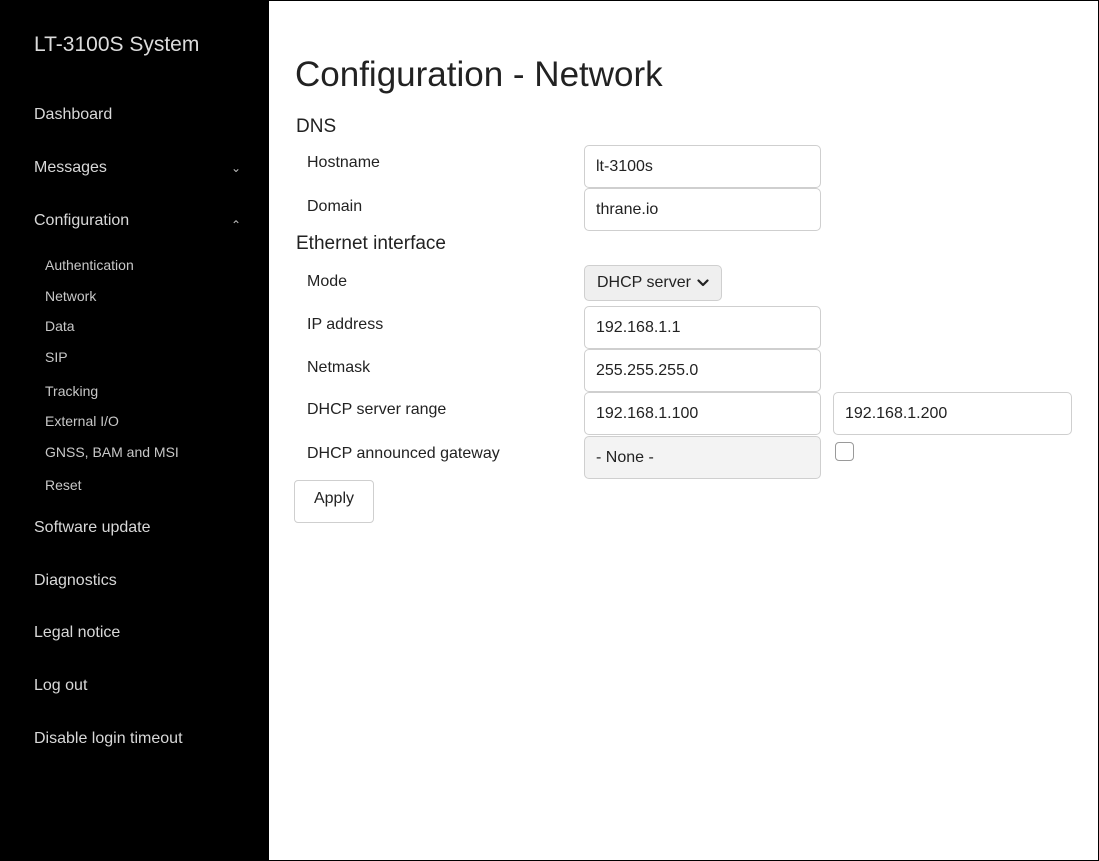 This screenshot has height=861, width=1099. What do you see at coordinates (117, 44) in the screenshot?
I see `brand-title: LT-3100S System` at bounding box center [117, 44].